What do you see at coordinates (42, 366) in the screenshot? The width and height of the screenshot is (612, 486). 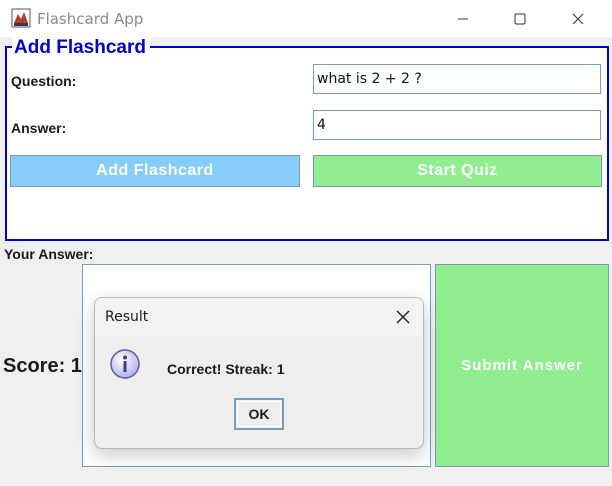 I see `score-label: Score: 1` at bounding box center [42, 366].